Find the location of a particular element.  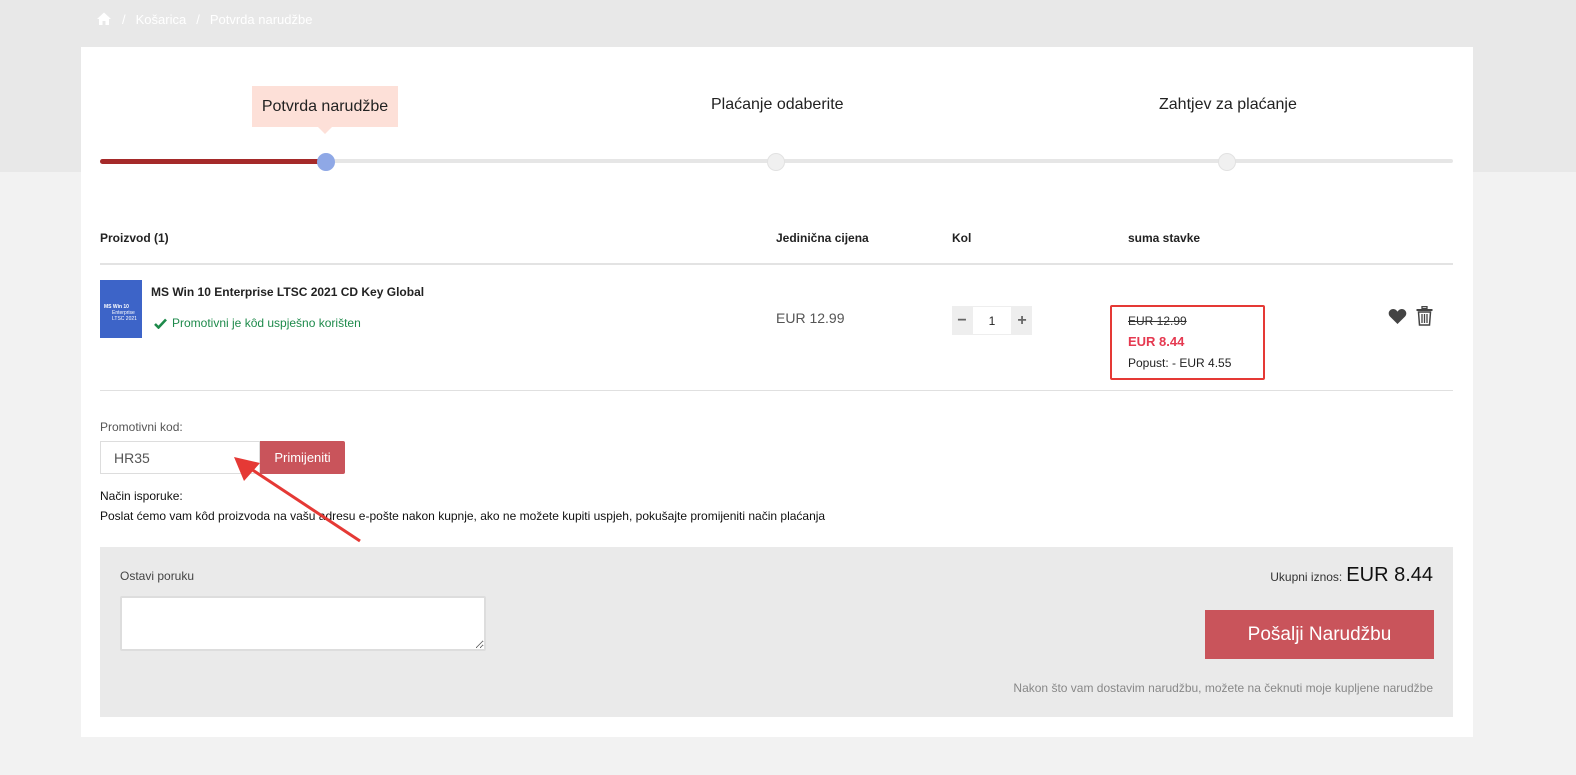

header-divider is located at coordinates (776, 264).